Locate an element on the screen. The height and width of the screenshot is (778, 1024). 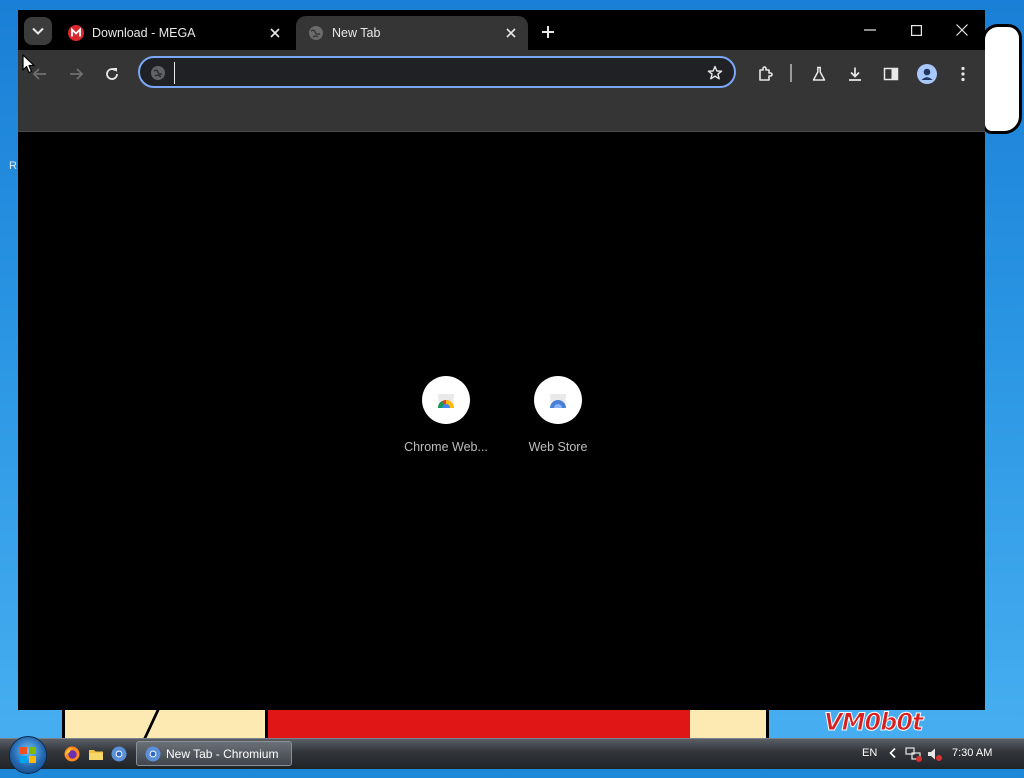
close-window-button is located at coordinates (962, 30).